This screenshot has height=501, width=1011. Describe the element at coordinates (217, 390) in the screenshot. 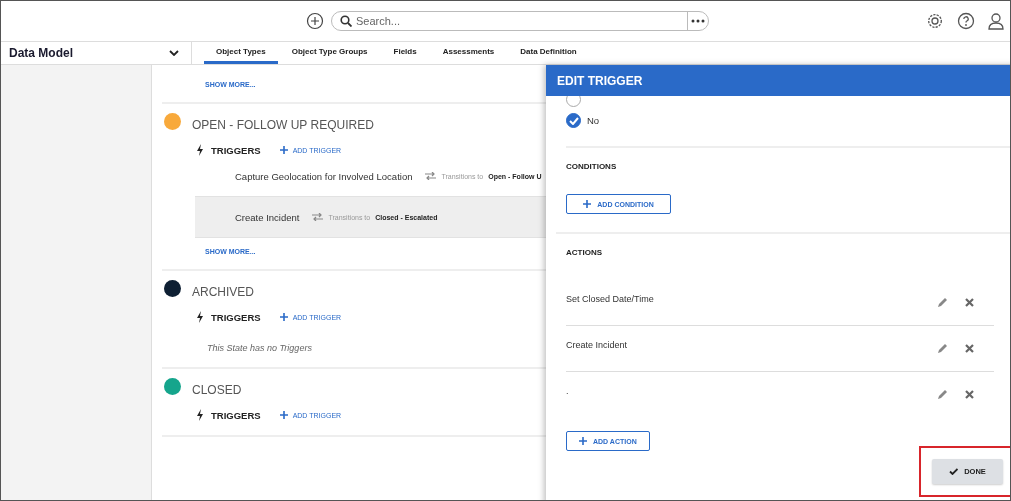

I see `state-title: CLOSED` at that location.